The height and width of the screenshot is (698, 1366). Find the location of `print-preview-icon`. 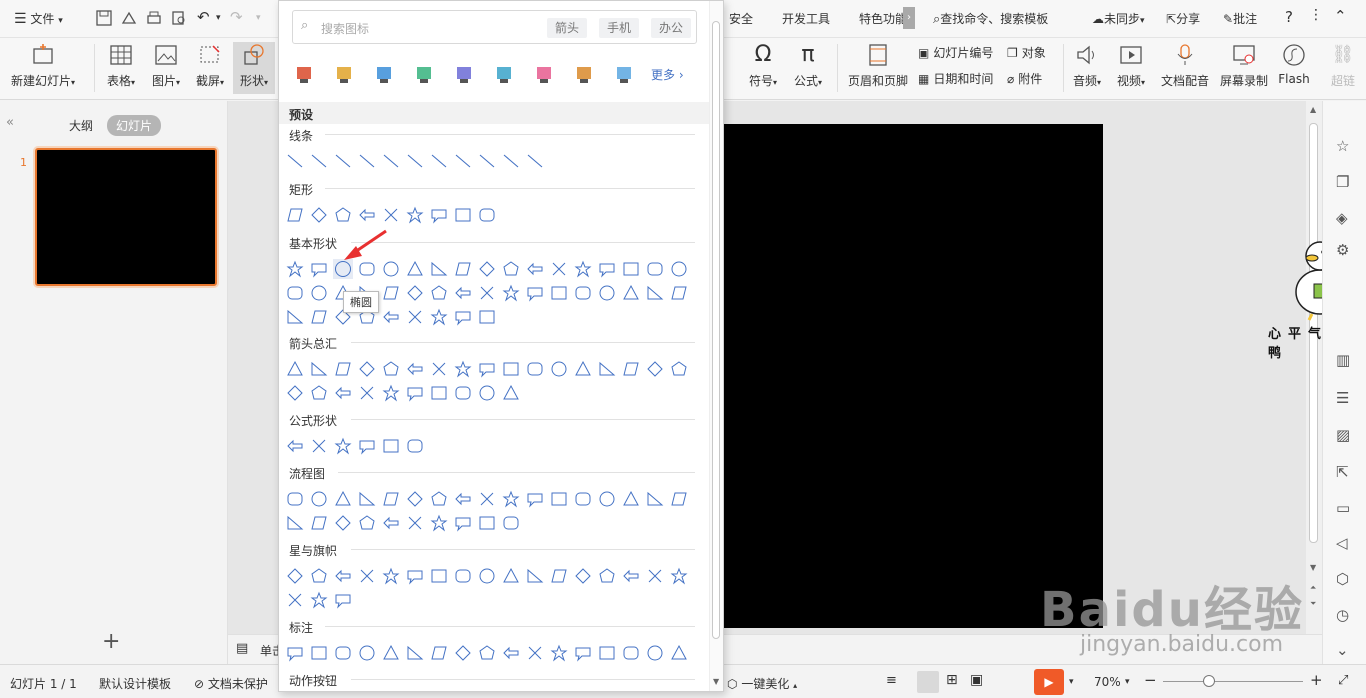

print-preview-icon is located at coordinates (179, 18).